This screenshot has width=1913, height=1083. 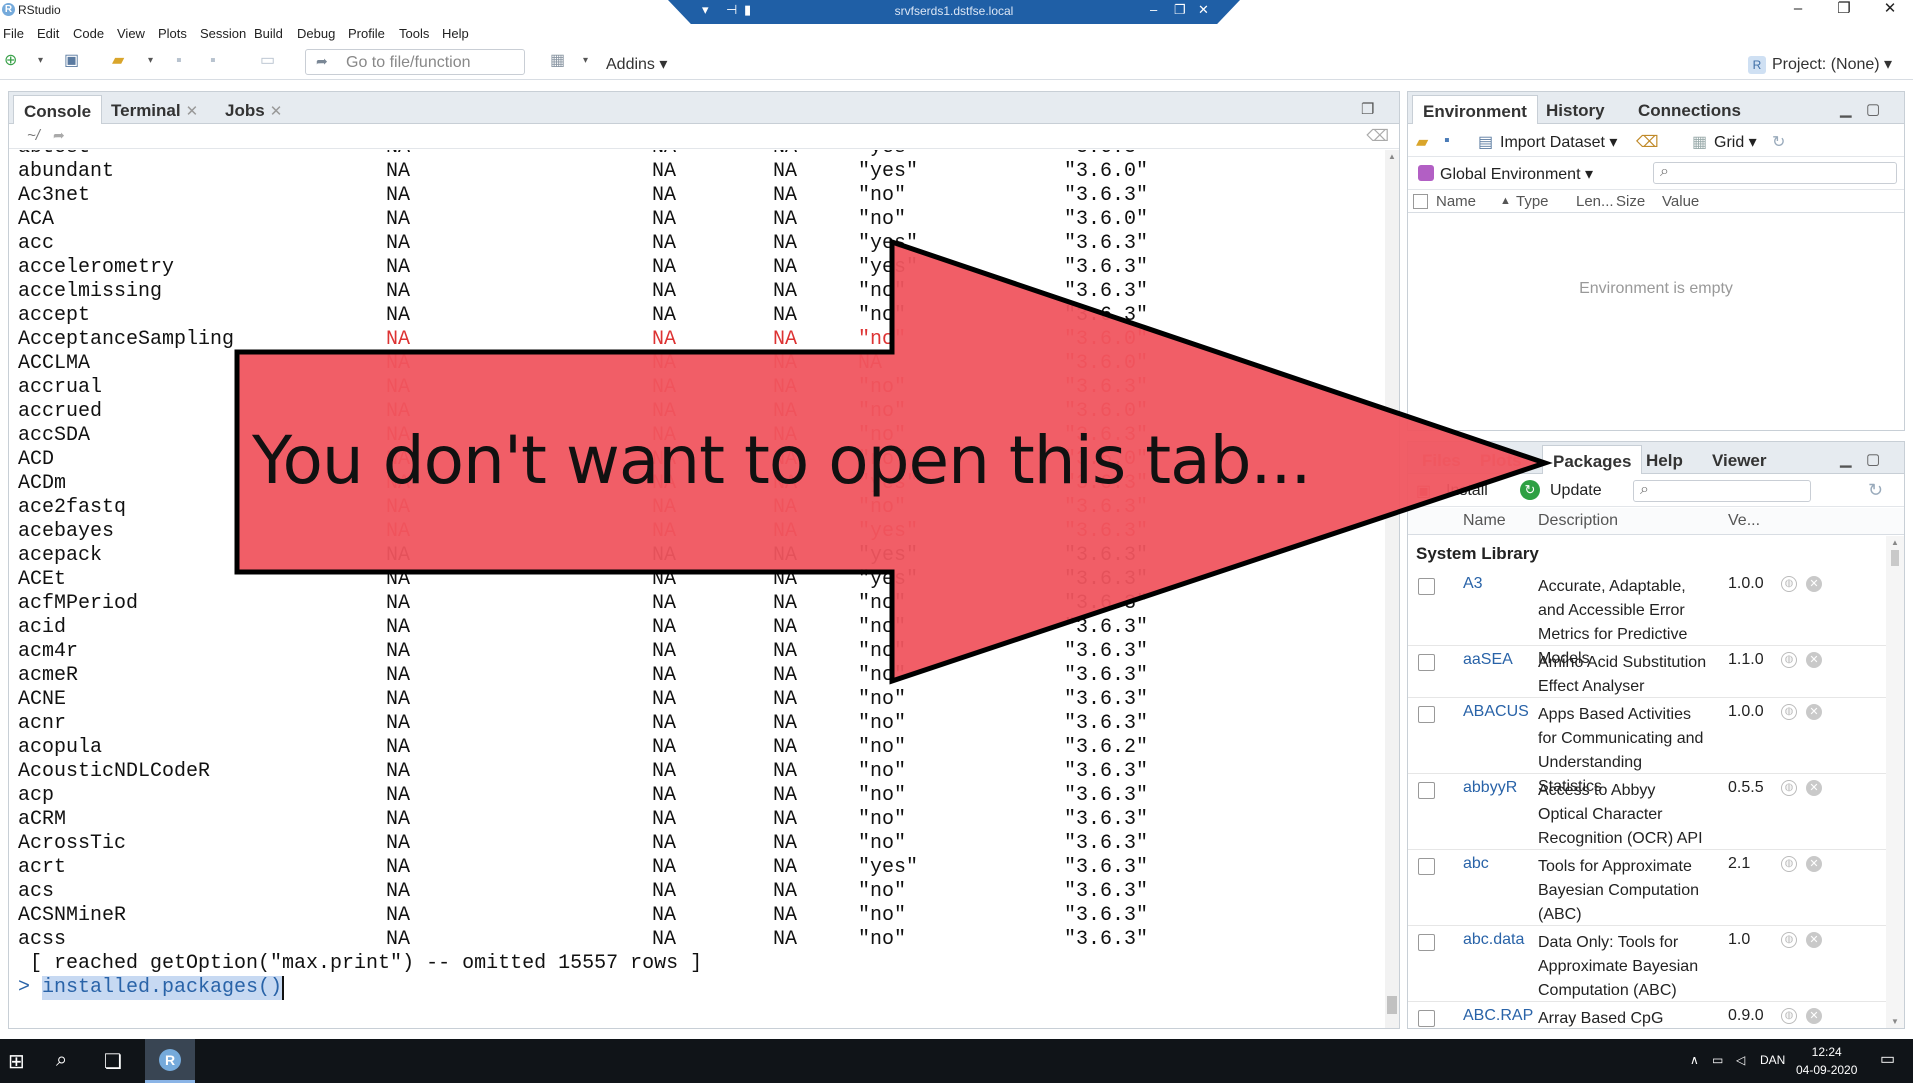 I want to click on project-menu: R Project: (None) ▾, so click(x=1820, y=64).